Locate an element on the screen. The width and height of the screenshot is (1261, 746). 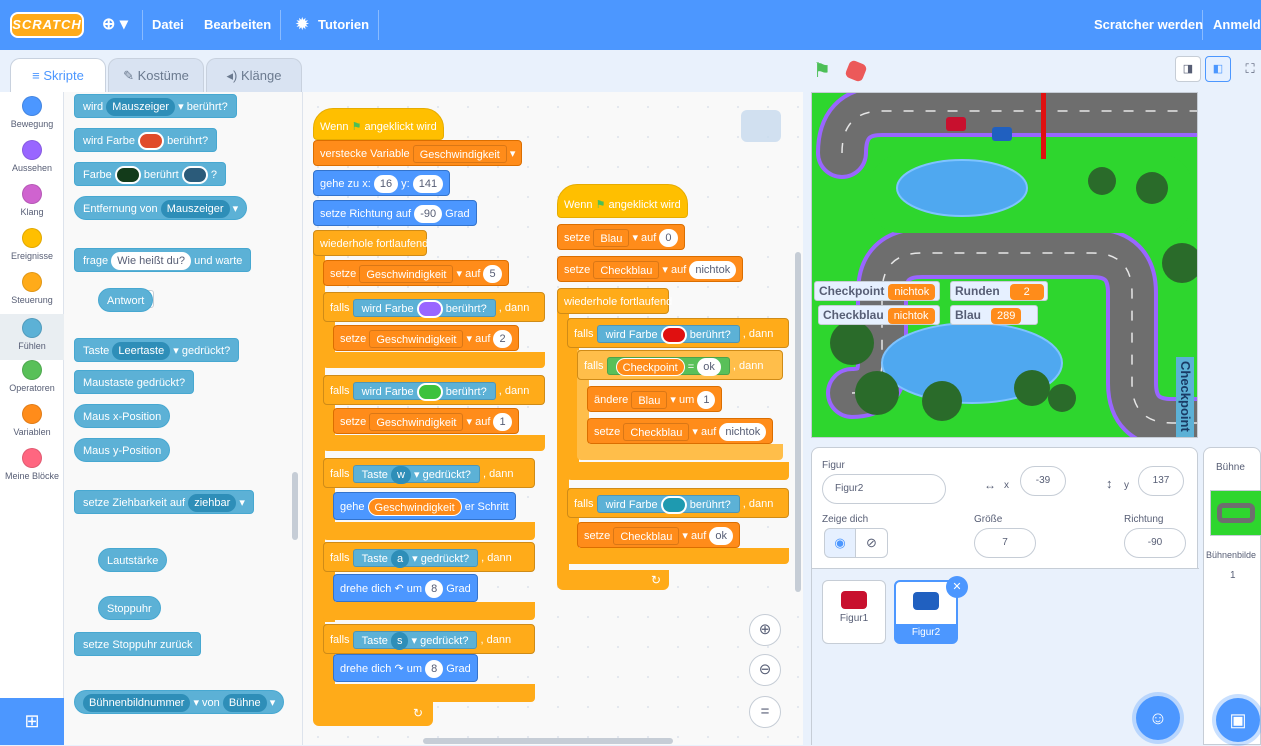
category-control: Steuerung is located at coordinates (32, 294).